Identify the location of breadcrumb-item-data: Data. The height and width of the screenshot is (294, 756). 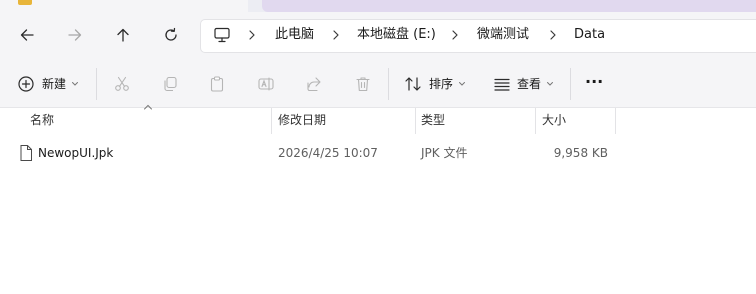
(589, 35).